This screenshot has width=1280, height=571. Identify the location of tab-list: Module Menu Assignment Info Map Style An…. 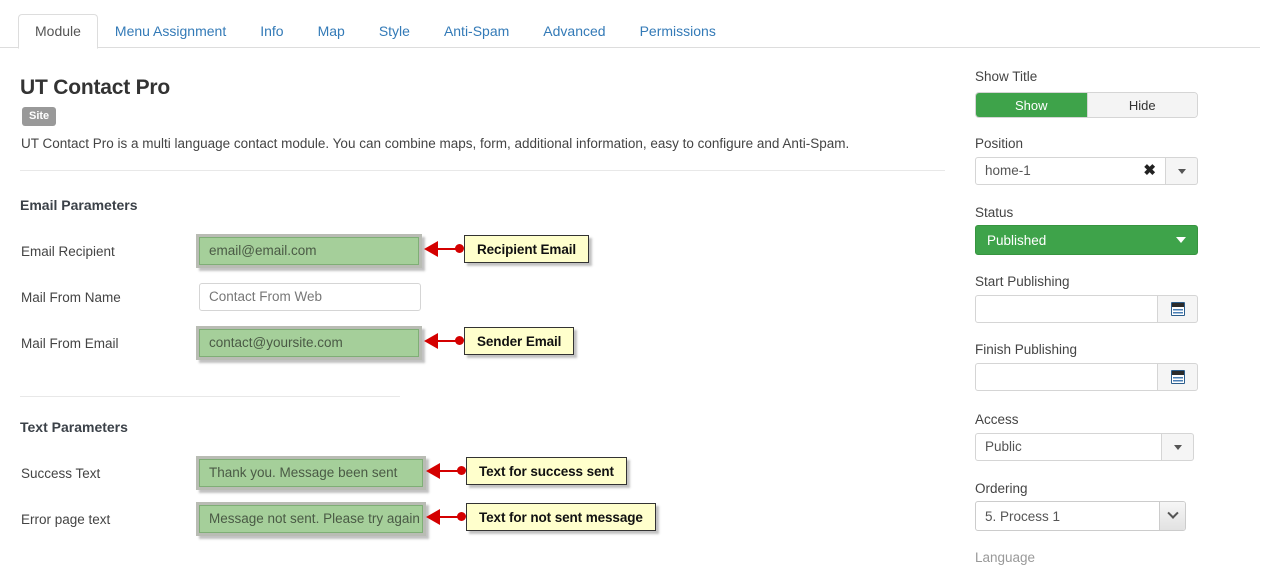
(375, 31).